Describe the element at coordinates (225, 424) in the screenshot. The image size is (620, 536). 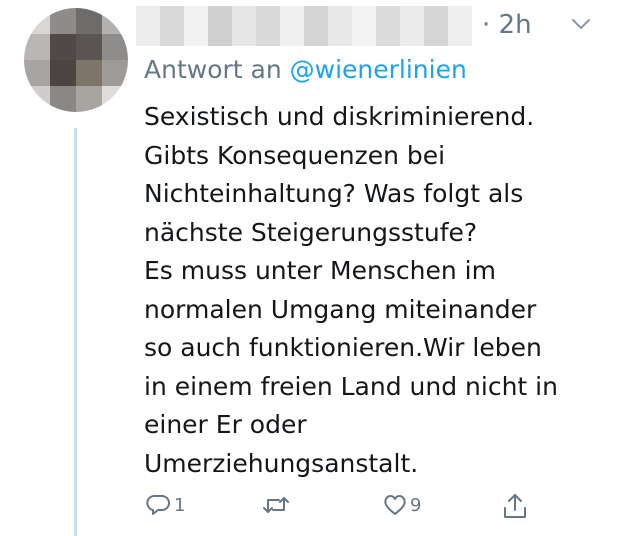
I see `tweet-text-line: einer Er oder` at that location.